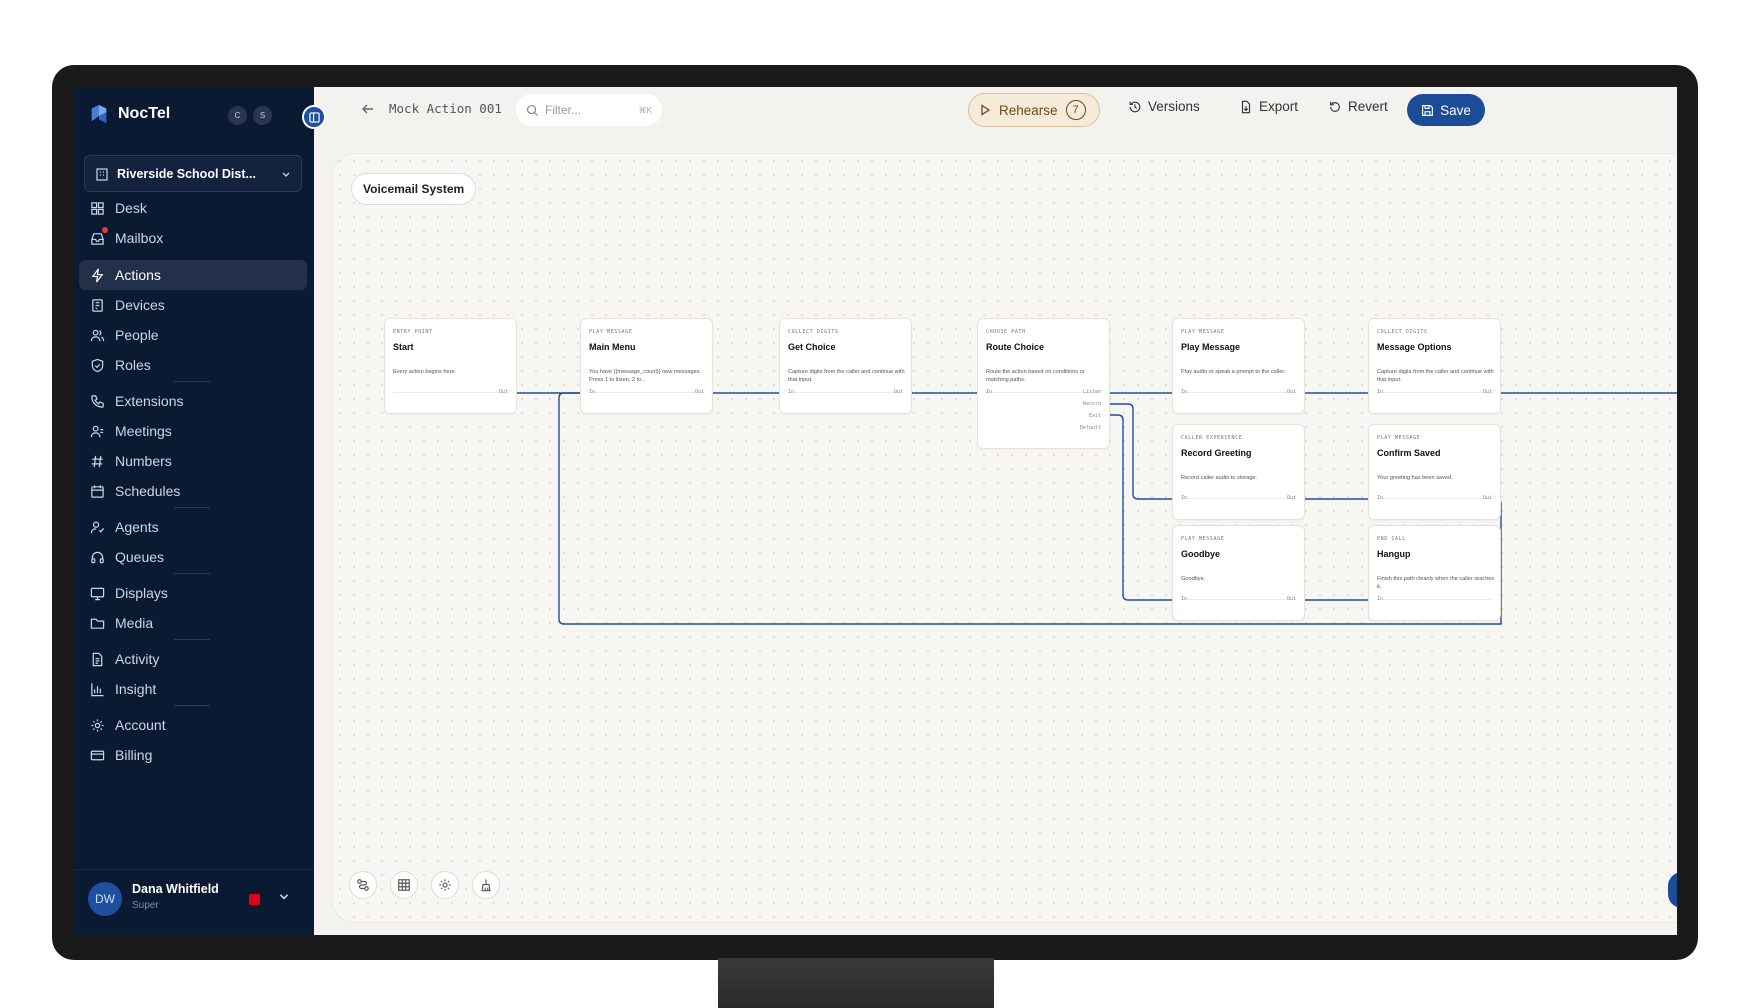 The width and height of the screenshot is (1761, 1008). What do you see at coordinates (612, 347) in the screenshot?
I see `node-title: Main Menu` at bounding box center [612, 347].